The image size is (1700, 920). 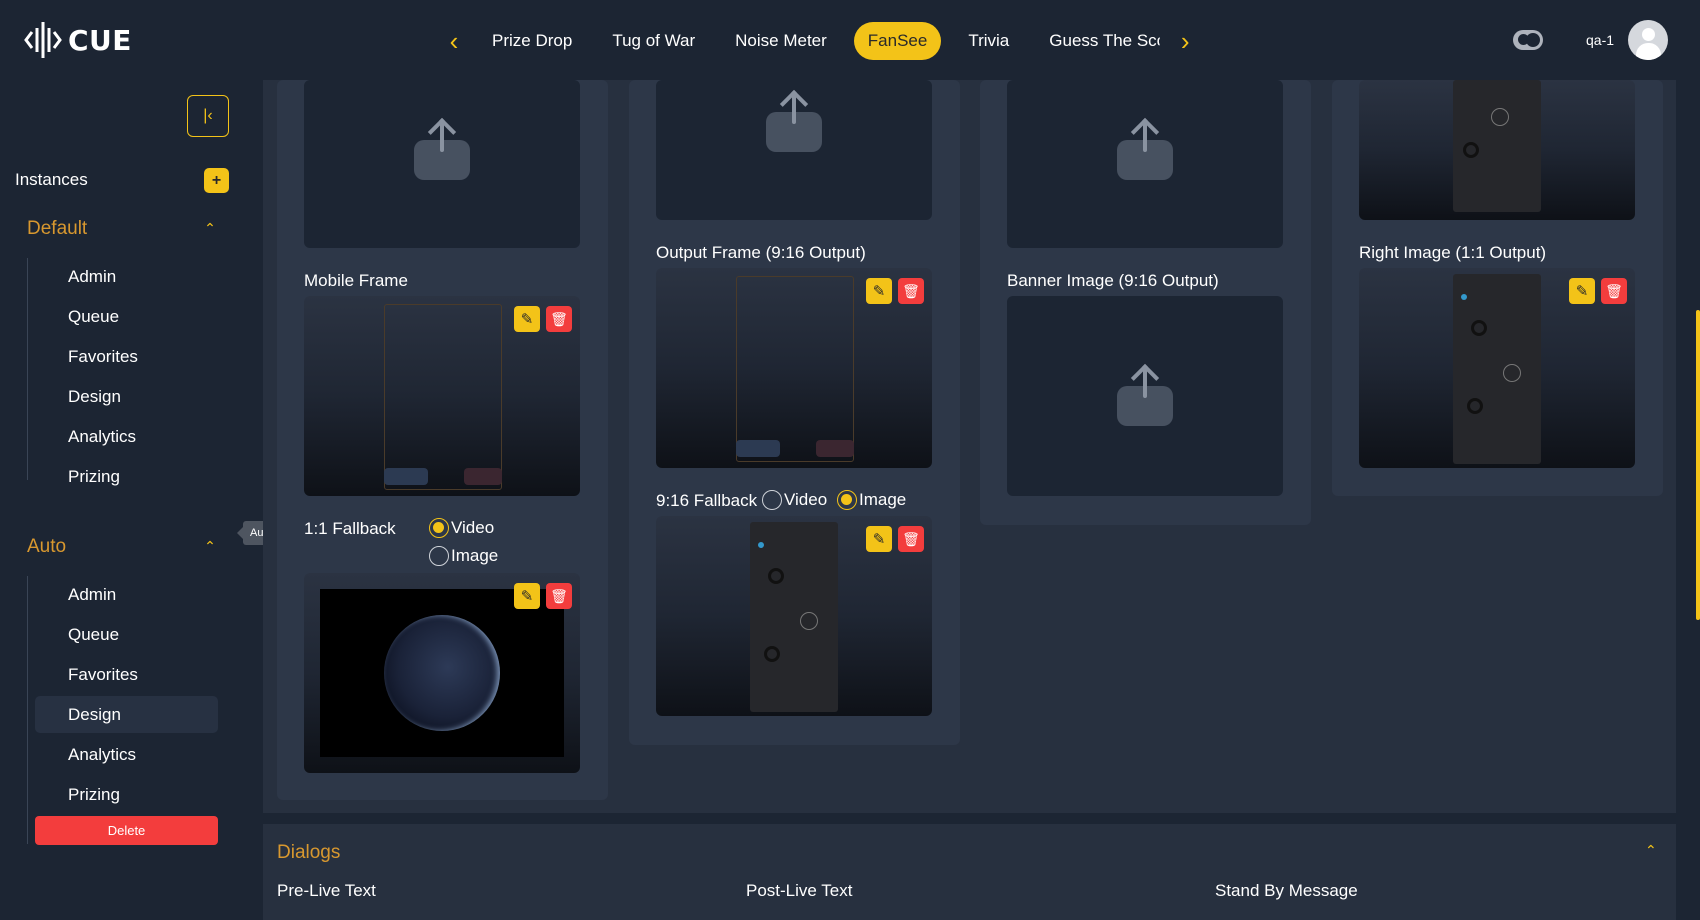 What do you see at coordinates (326, 890) in the screenshot?
I see `pre-live-text-label: Pre-Live Text` at bounding box center [326, 890].